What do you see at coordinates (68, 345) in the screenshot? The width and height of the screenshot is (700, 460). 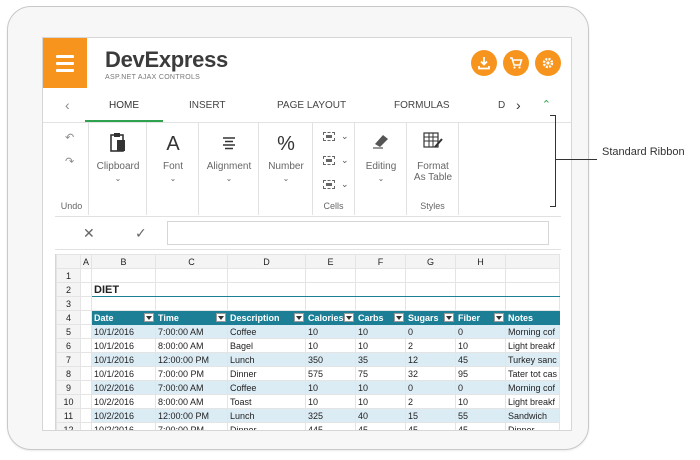 I see `row-header: 6` at bounding box center [68, 345].